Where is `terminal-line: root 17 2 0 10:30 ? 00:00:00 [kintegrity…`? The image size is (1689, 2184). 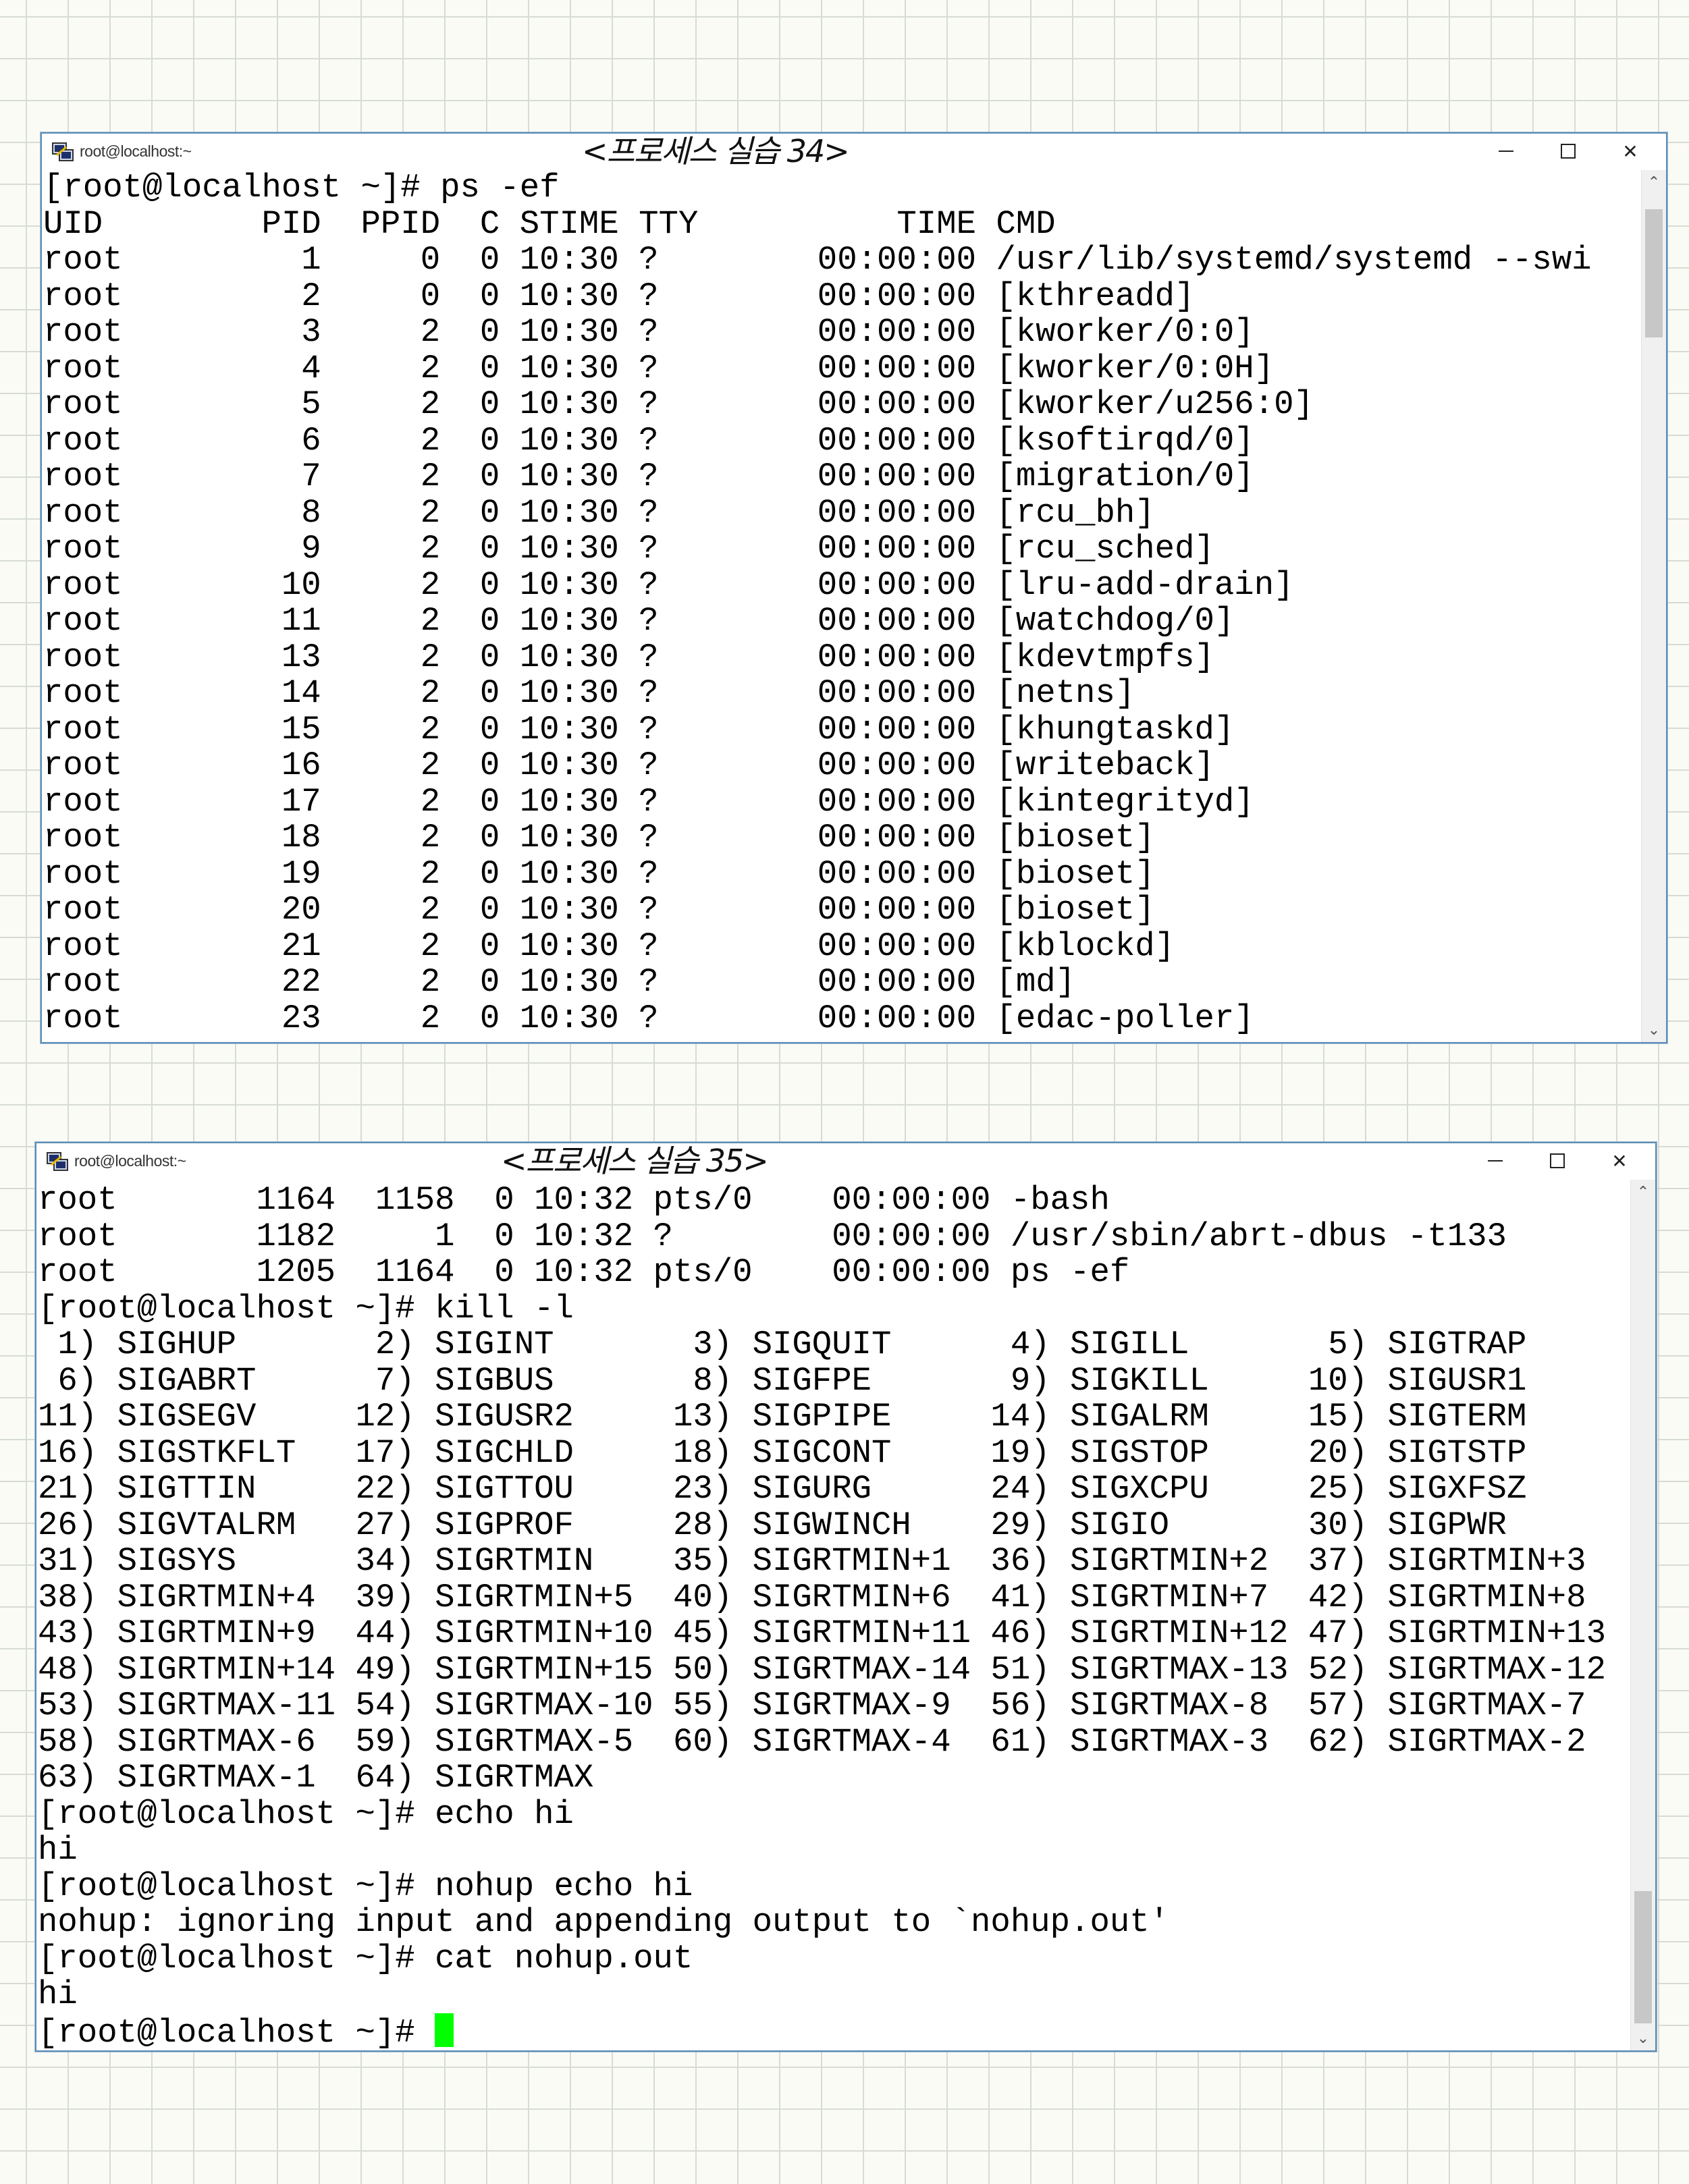 terminal-line: root 17 2 0 10:30 ? 00:00:00 [kintegrity… is located at coordinates (648, 802).